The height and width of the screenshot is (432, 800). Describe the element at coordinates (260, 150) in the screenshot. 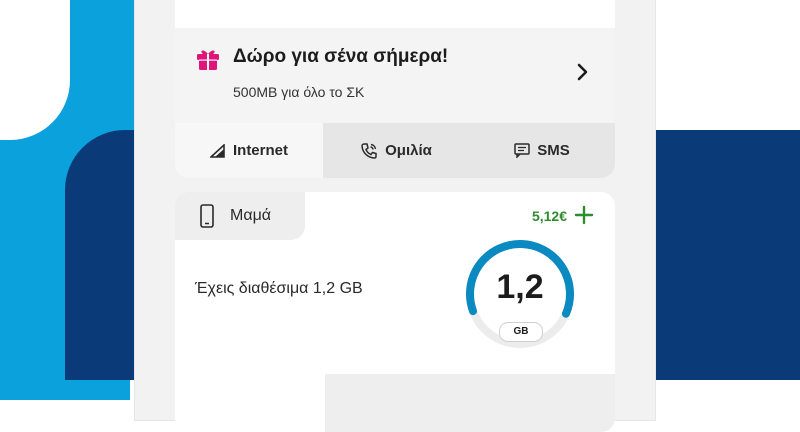

I see `tab-internet-label: Internet` at that location.